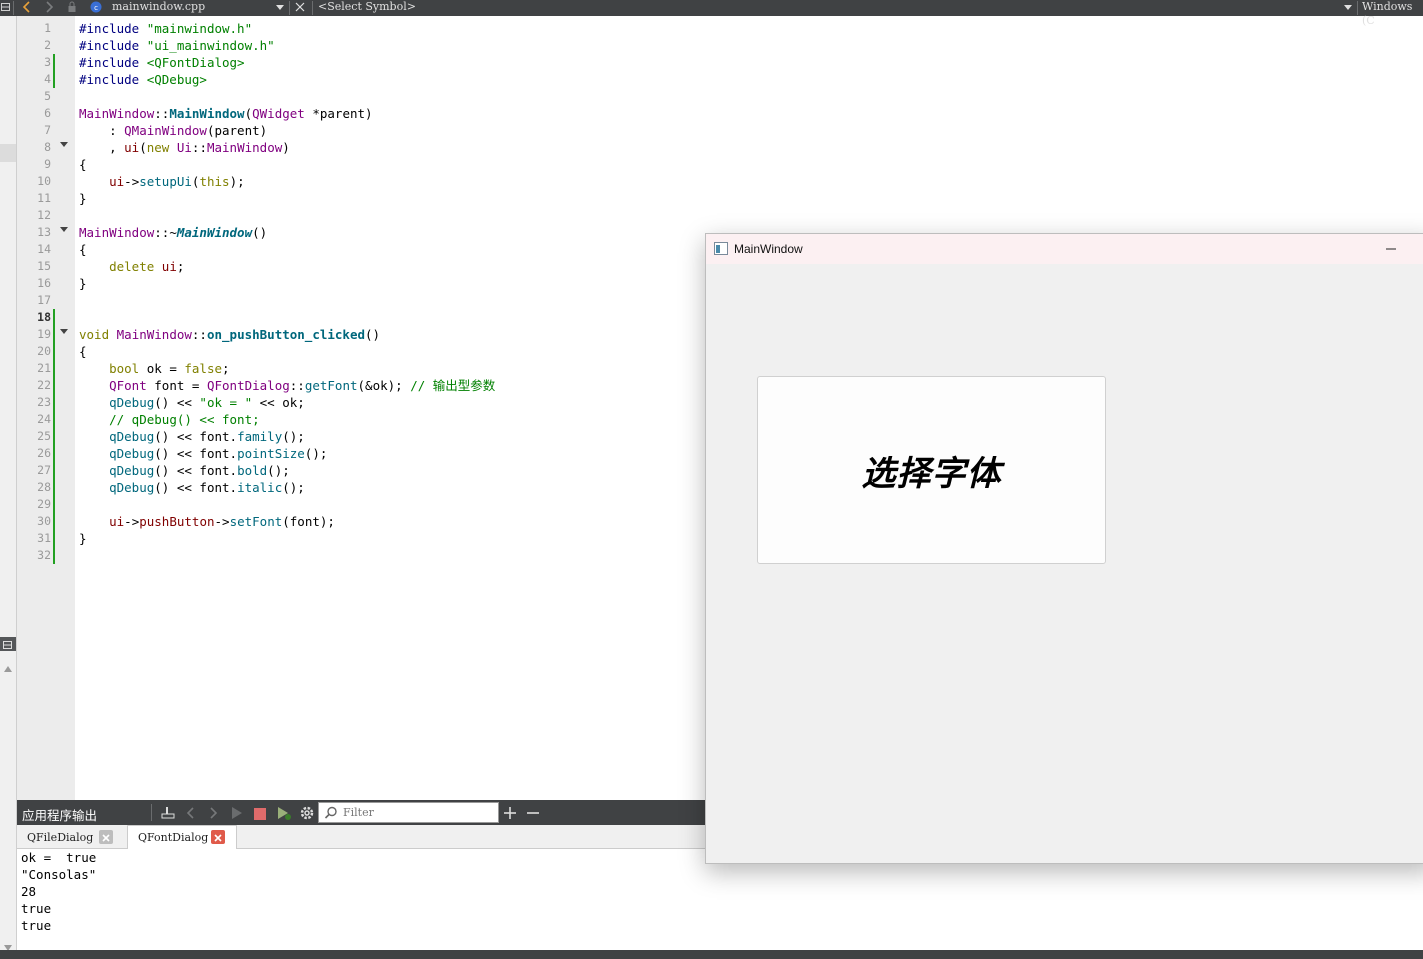  What do you see at coordinates (177, 45) in the screenshot?
I see `code-line: #include "ui_mainwindow.h"` at bounding box center [177, 45].